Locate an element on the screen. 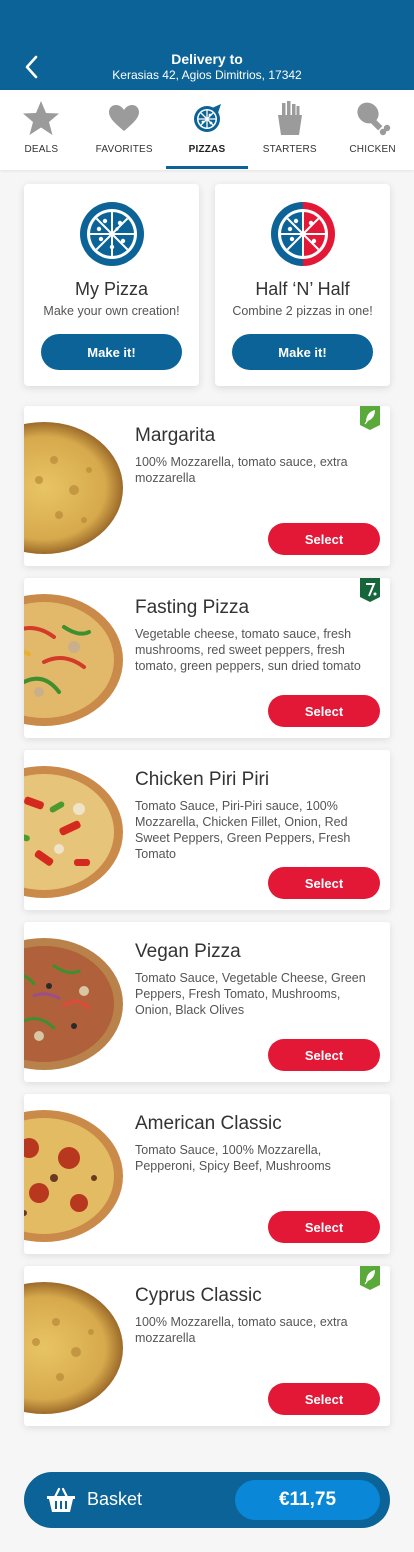  tab-starters: STARTERS is located at coordinates (289, 130).